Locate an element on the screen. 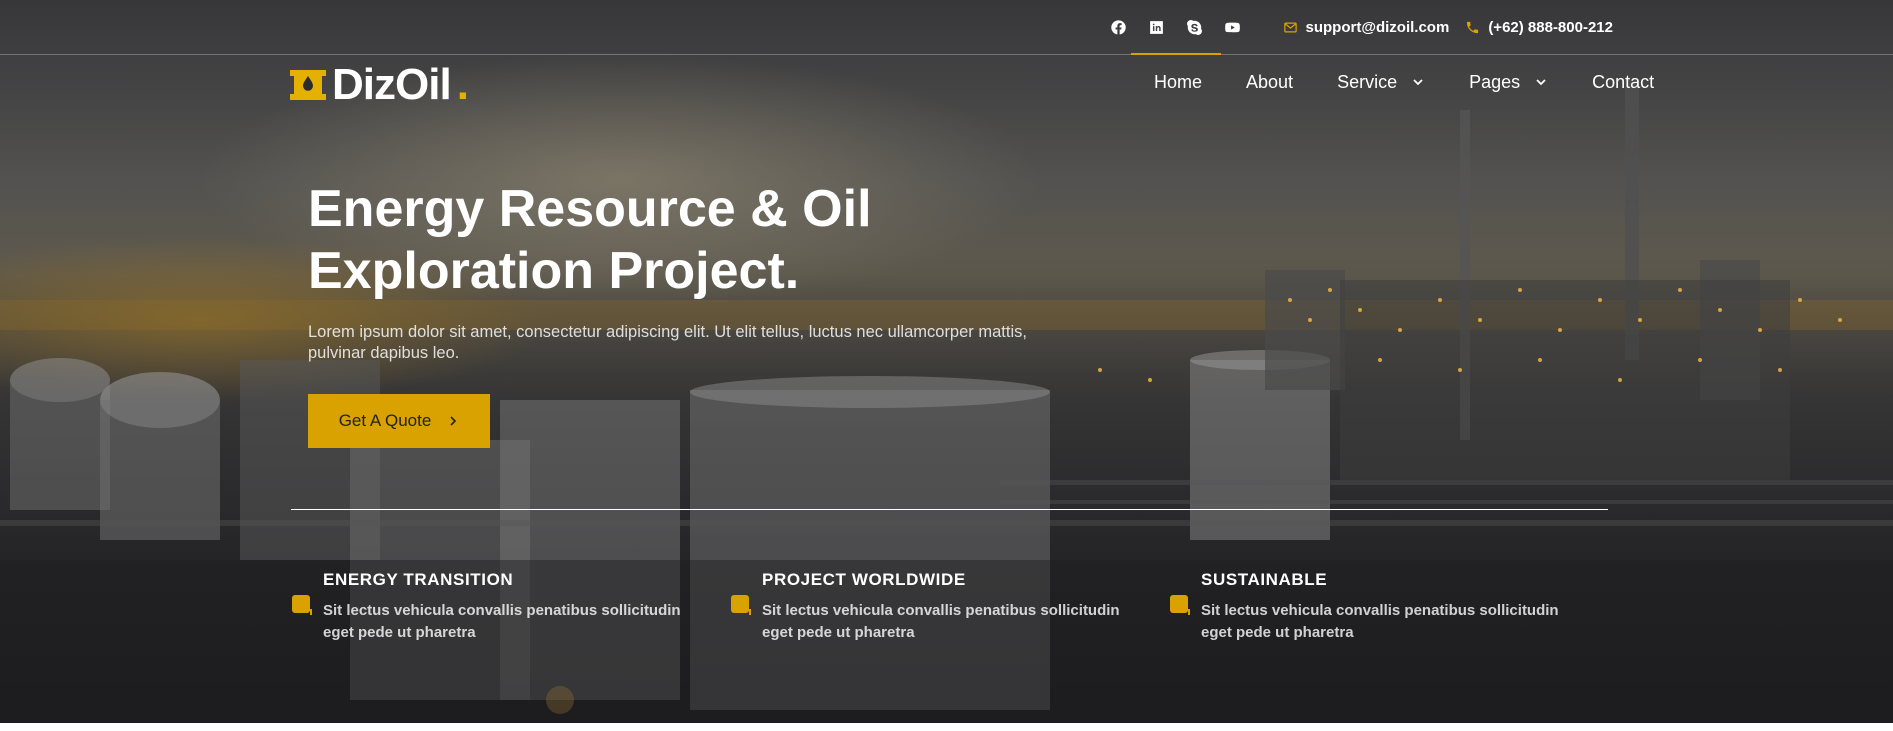 This screenshot has width=1893, height=731. nav-item-pages: Pages is located at coordinates (1508, 82).